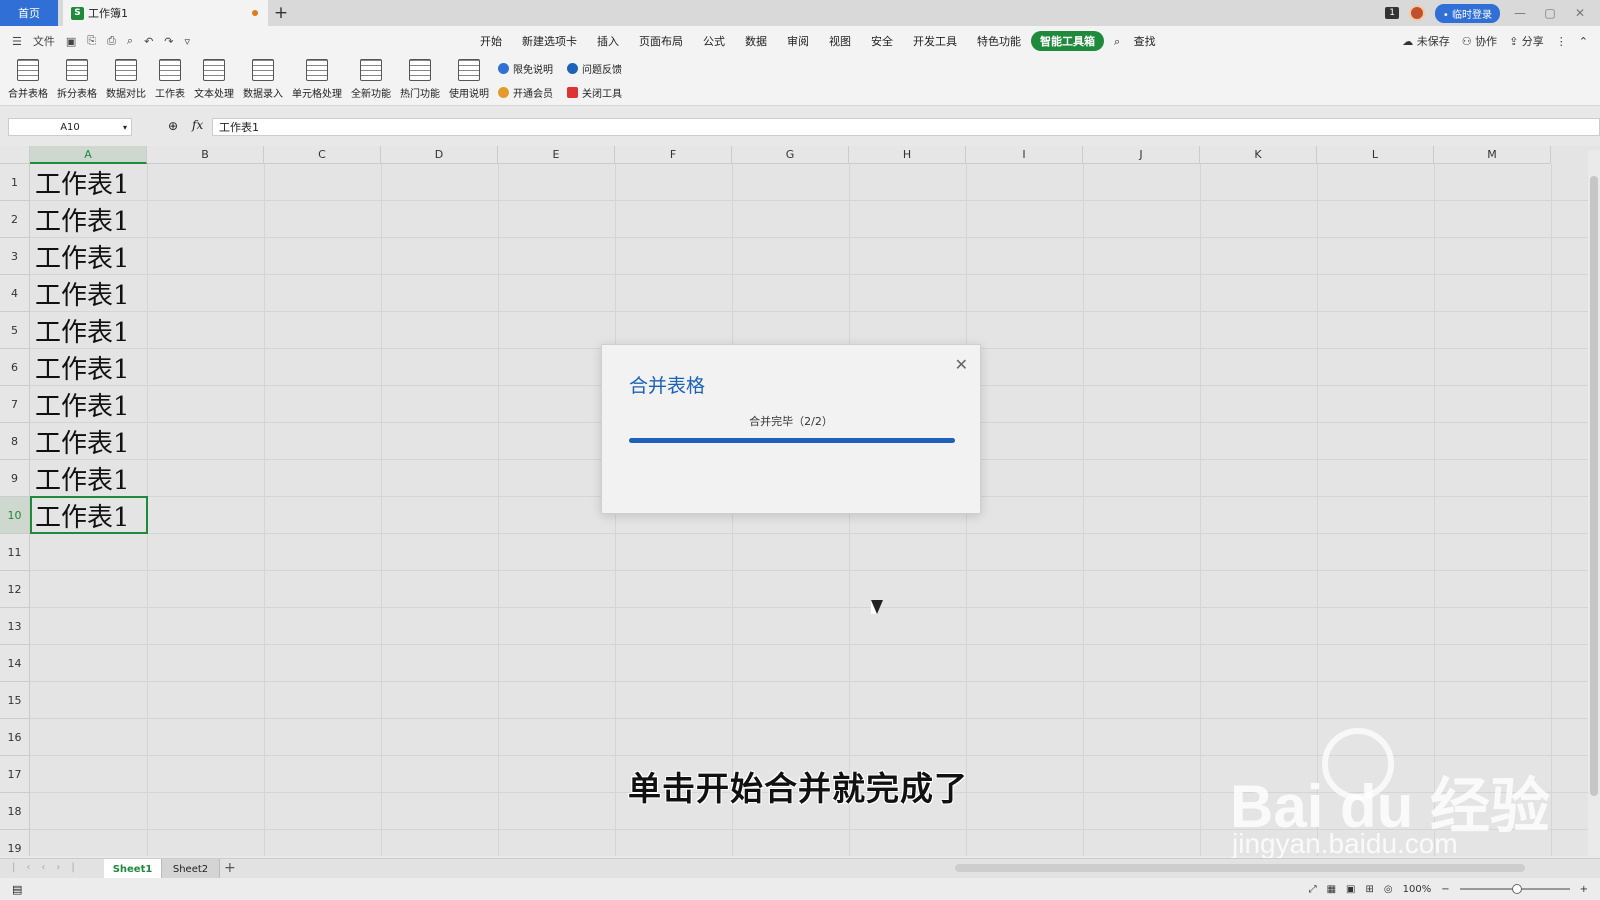 The width and height of the screenshot is (1600, 900). I want to click on data-entry-button: 数据录入, so click(263, 78).